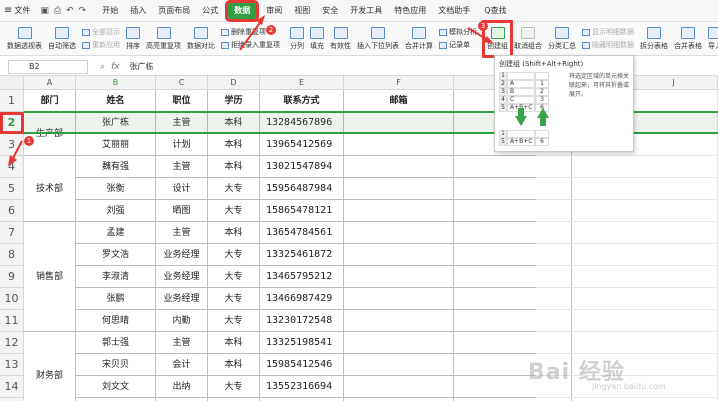  Describe the element at coordinates (302, 189) in the screenshot. I see `phone-cell: 15956487984` at that location.